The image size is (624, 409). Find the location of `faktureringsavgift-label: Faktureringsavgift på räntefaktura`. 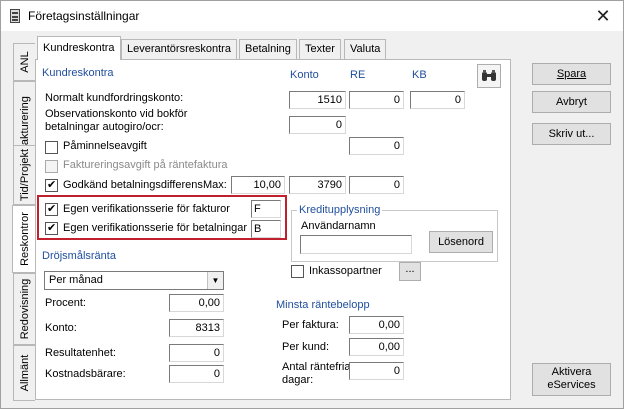

faktureringsavgift-label: Faktureringsavgift på räntefaktura is located at coordinates (145, 165).